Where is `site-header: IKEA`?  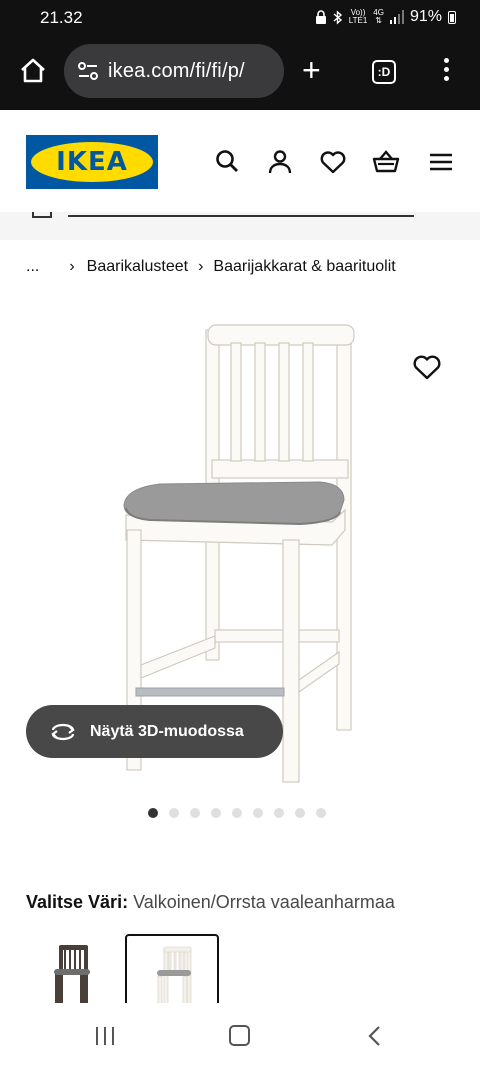
site-header: IKEA is located at coordinates (240, 161).